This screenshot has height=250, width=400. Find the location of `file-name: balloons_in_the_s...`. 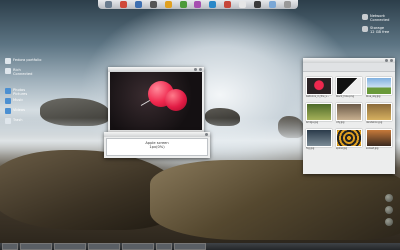

file-name: balloons_in_the_s... is located at coordinates (318, 96).